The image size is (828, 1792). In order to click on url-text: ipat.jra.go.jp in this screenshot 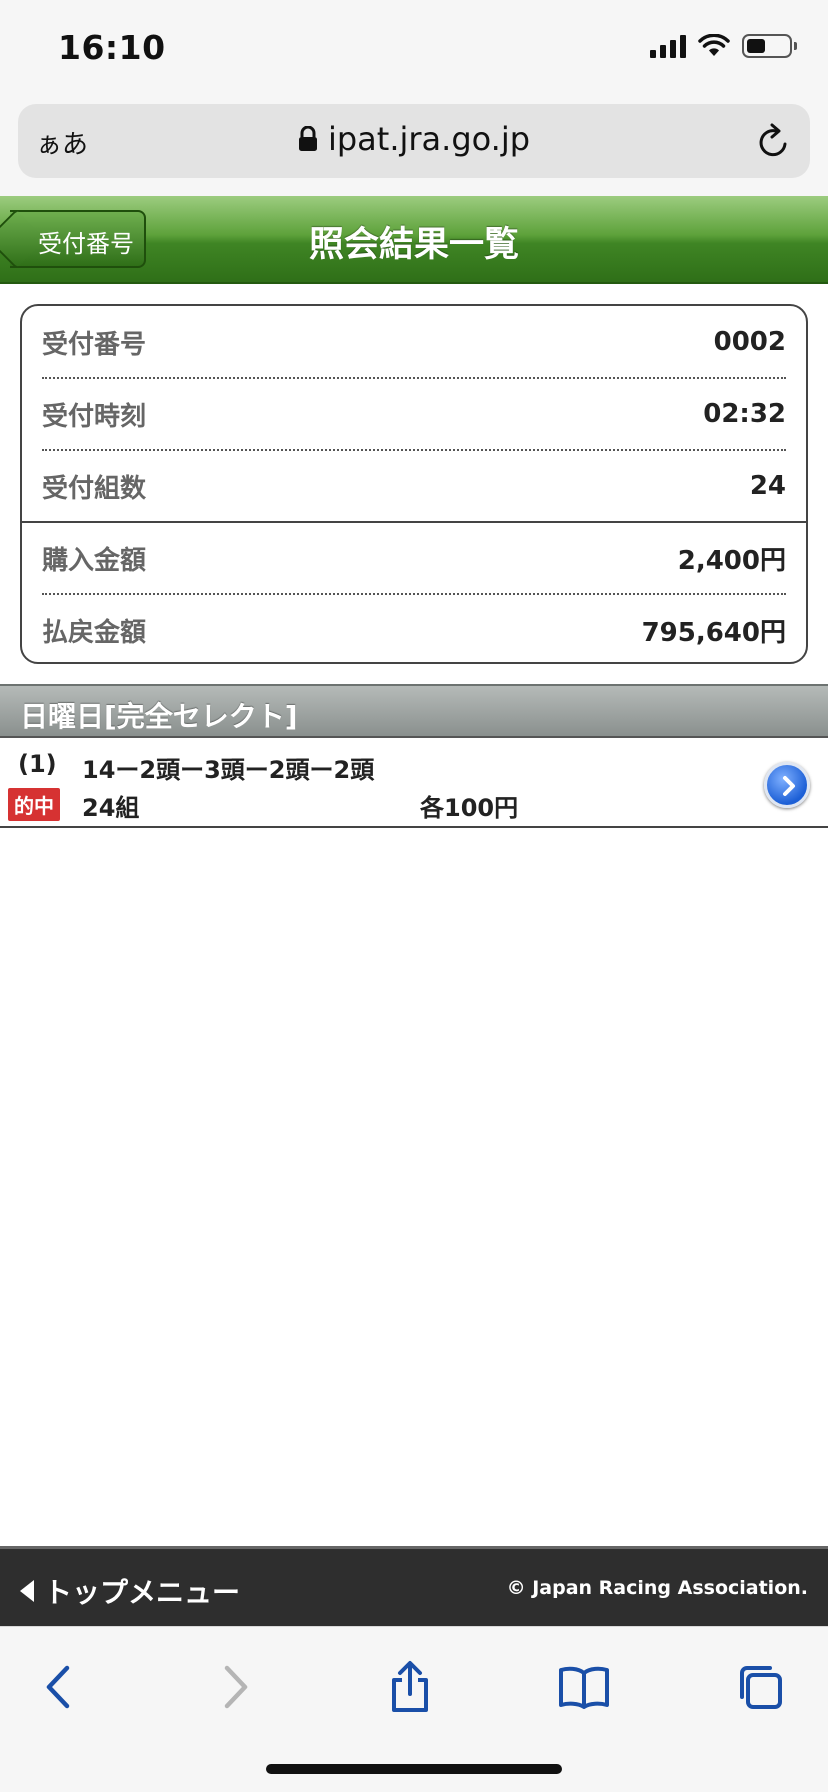, I will do `click(429, 139)`.